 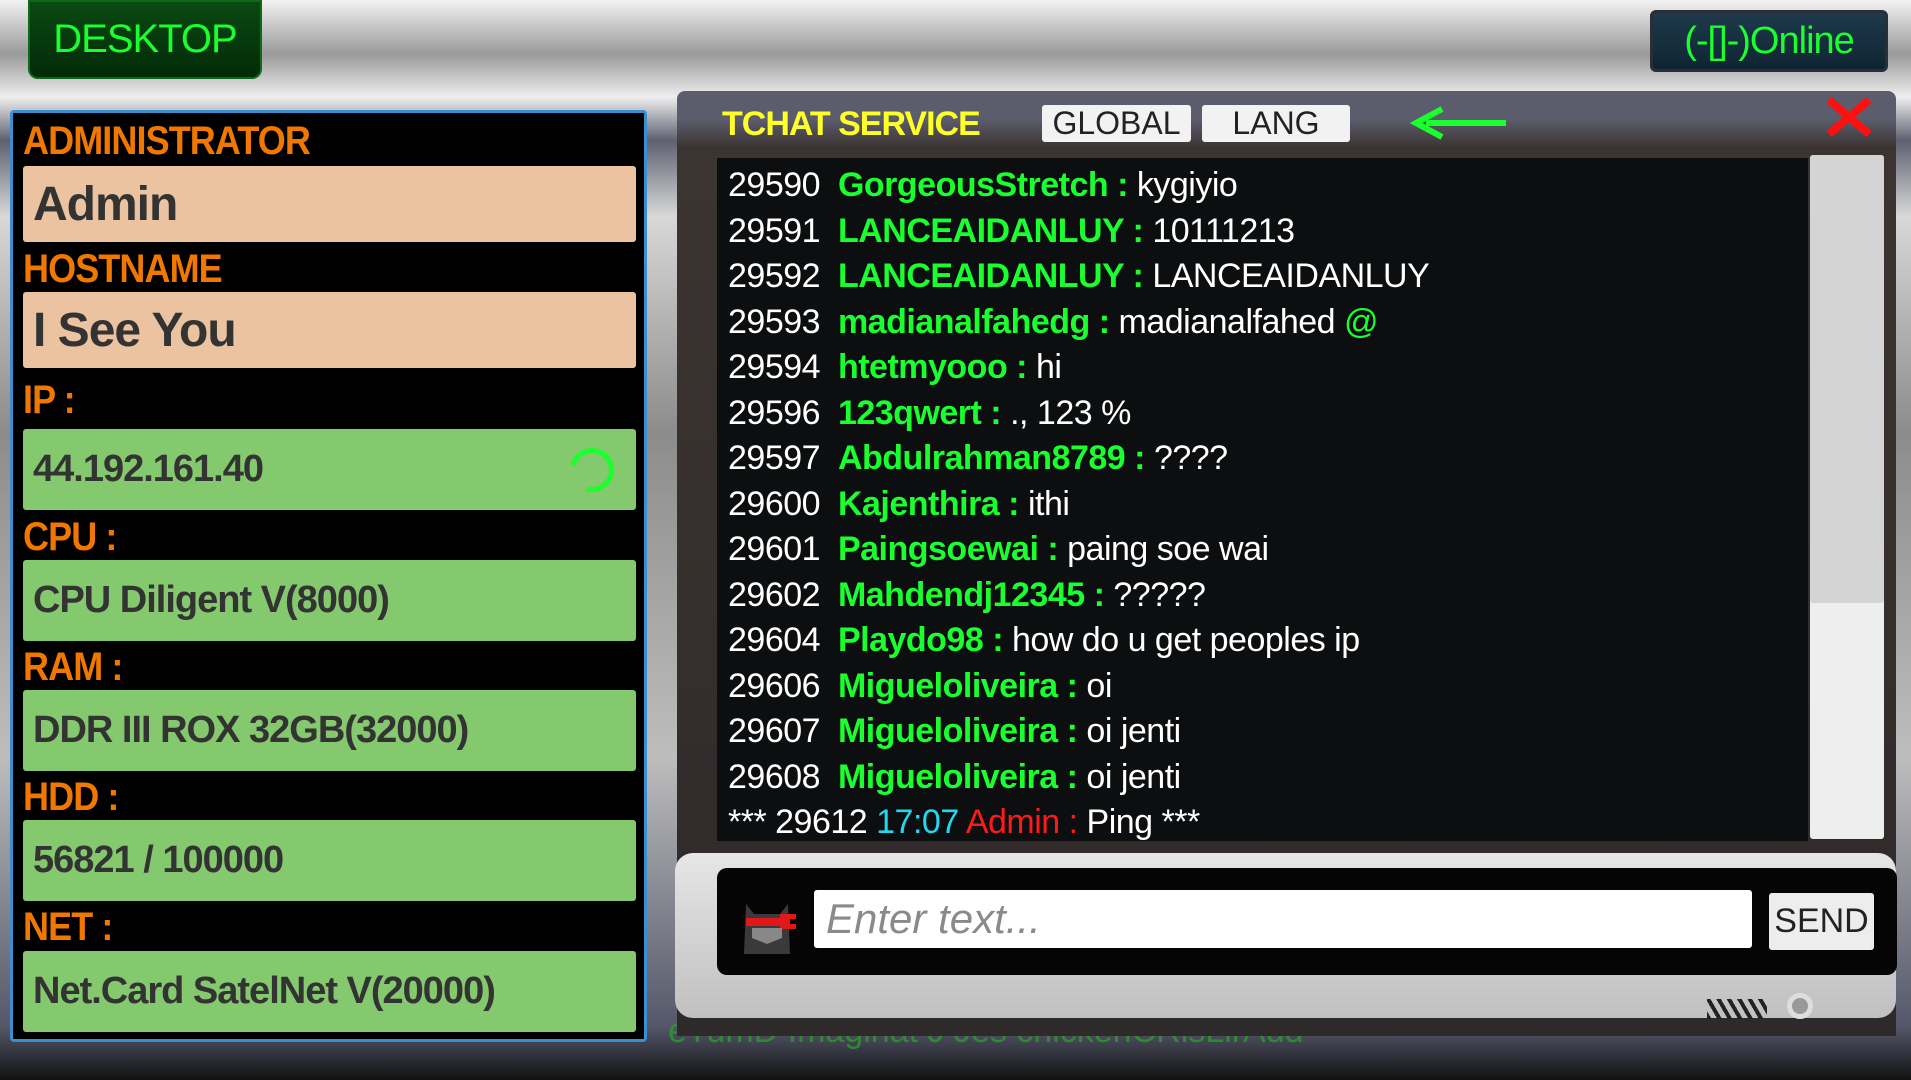 What do you see at coordinates (251, 730) in the screenshot?
I see `ram-value: DDR III ROX 32GB(32000)` at bounding box center [251, 730].